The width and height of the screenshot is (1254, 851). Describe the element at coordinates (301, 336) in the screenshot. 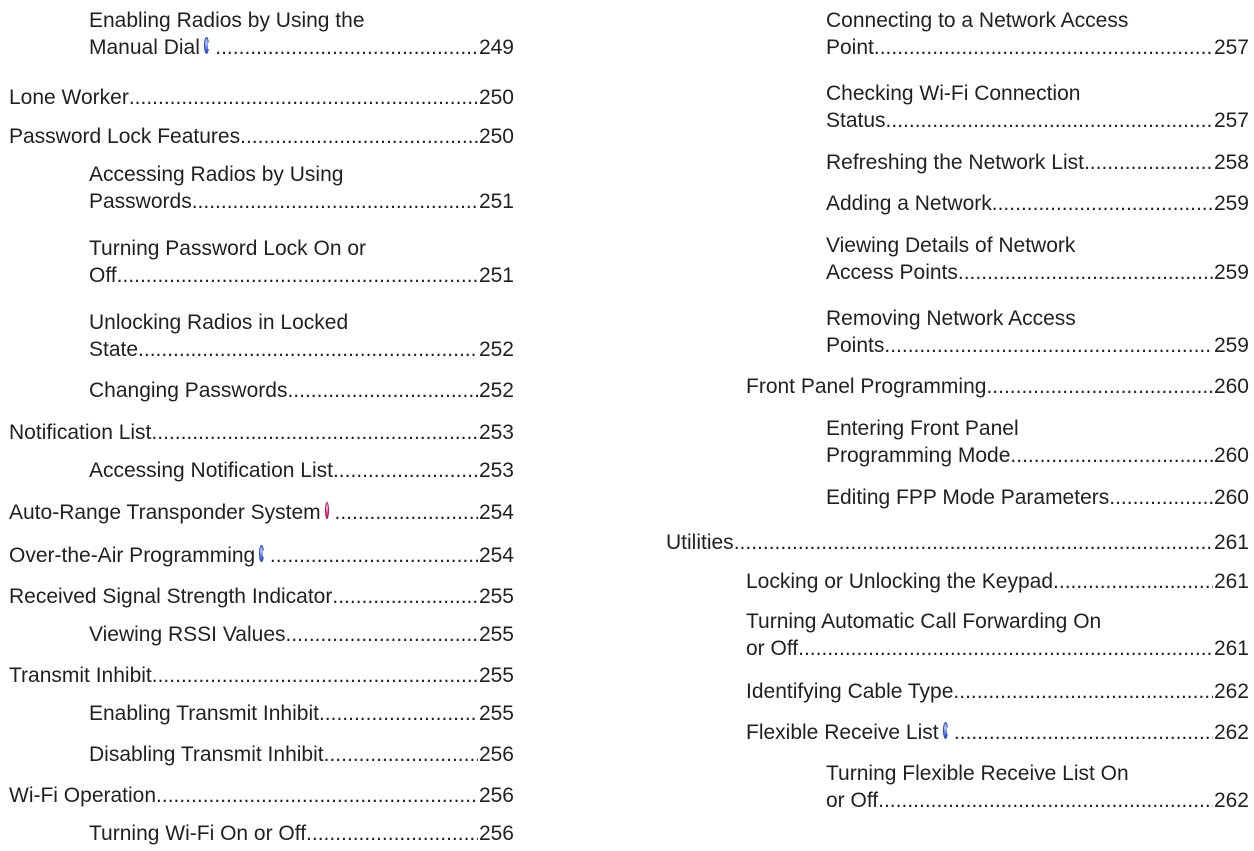

I see `toc-entry-unlocking-radios-in-locked-state: Unlocking Radios in Locked State 252` at that location.